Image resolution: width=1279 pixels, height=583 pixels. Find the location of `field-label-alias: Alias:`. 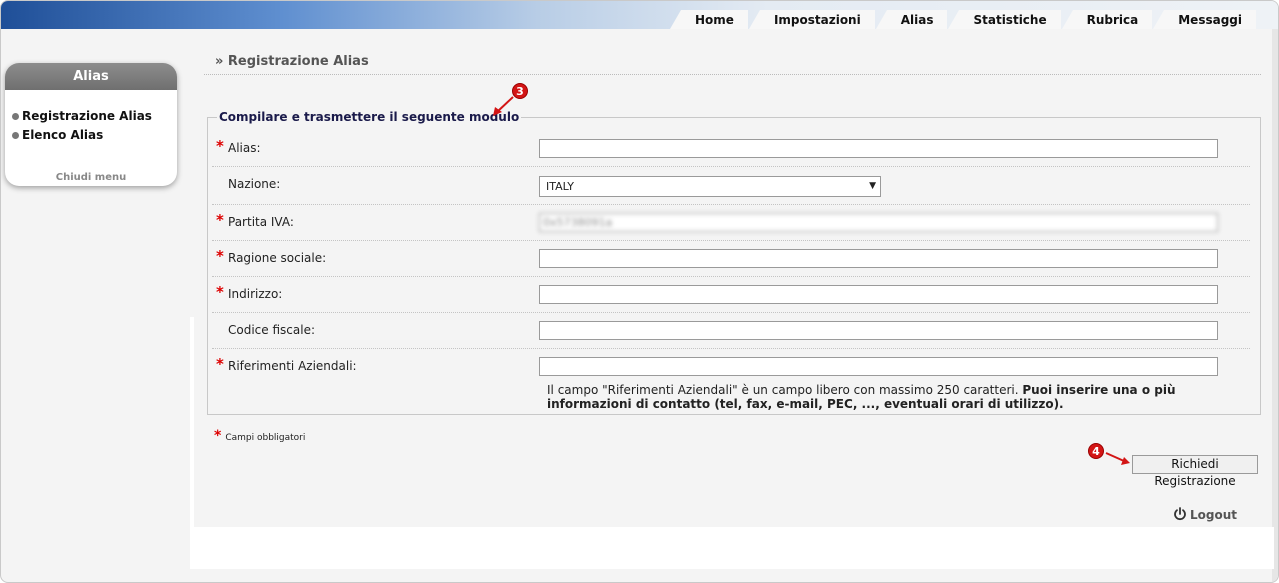

field-label-alias: Alias: is located at coordinates (244, 148).